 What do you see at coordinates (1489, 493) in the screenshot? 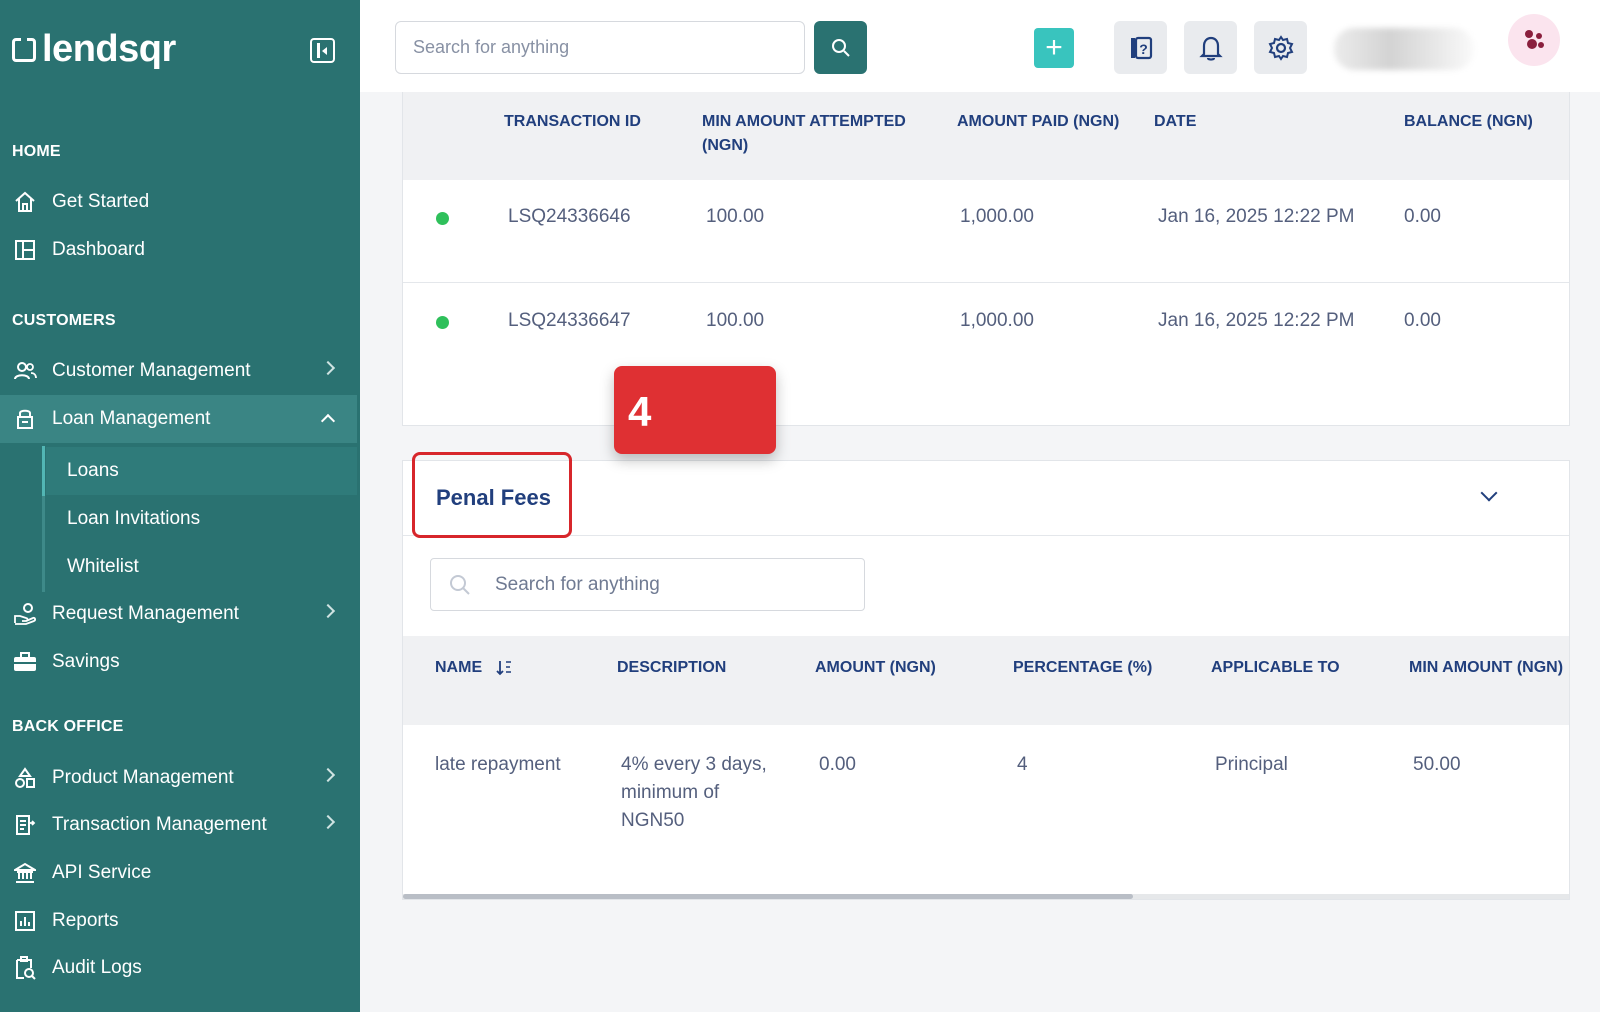
I see `chevron-down-icon` at bounding box center [1489, 493].